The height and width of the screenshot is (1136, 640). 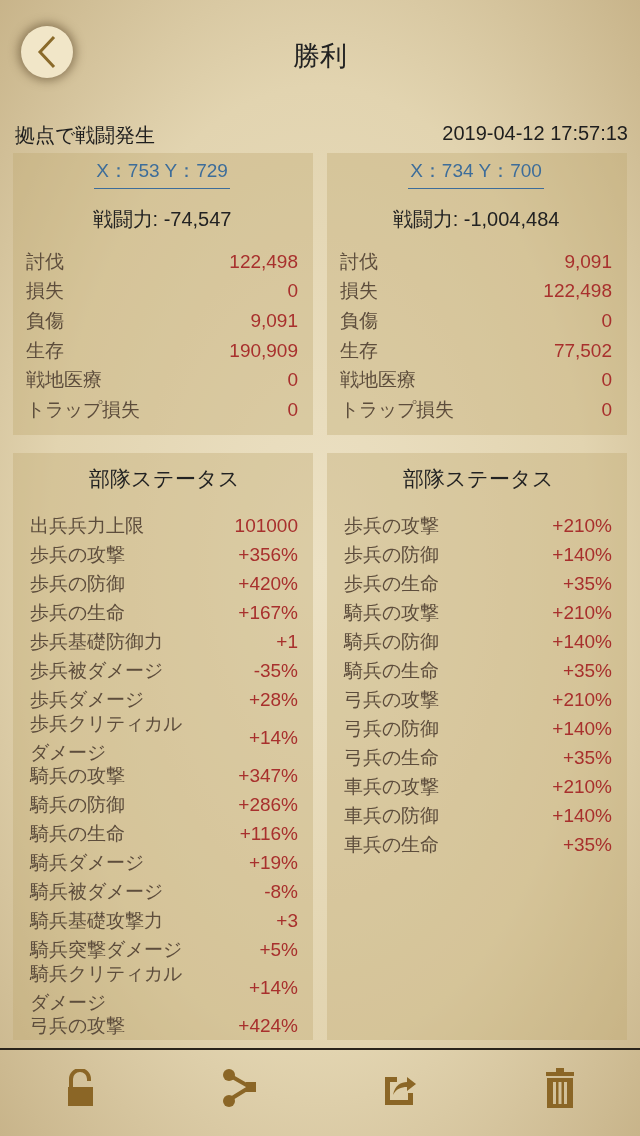 I want to click on stat-value: +356%, so click(x=268, y=554).